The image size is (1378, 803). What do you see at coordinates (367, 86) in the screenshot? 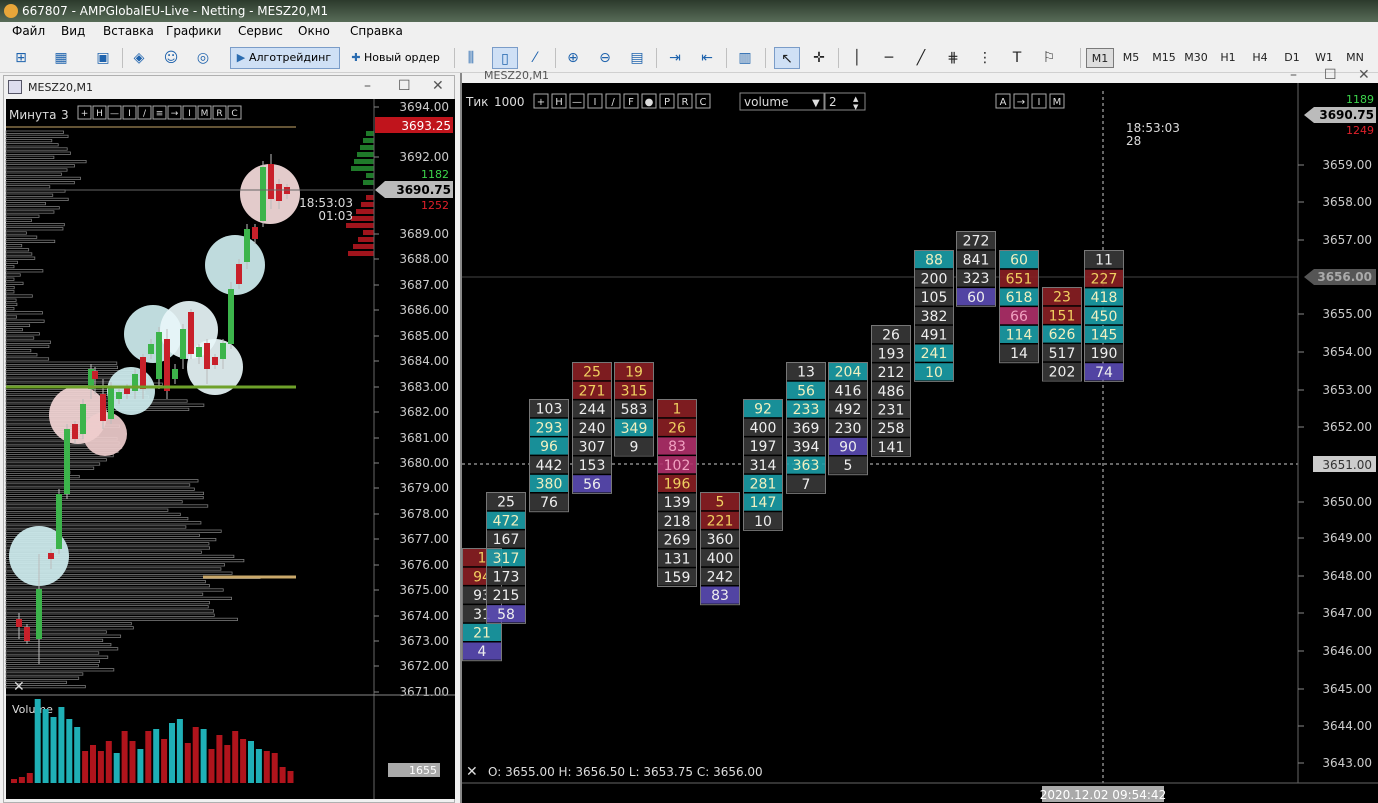
I see `minimize-icon: –` at bounding box center [367, 86].